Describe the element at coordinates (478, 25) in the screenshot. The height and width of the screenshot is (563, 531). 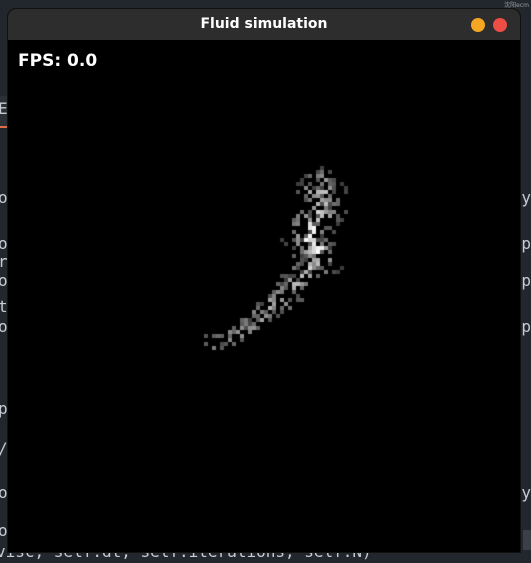
I see `minimize-button` at that location.